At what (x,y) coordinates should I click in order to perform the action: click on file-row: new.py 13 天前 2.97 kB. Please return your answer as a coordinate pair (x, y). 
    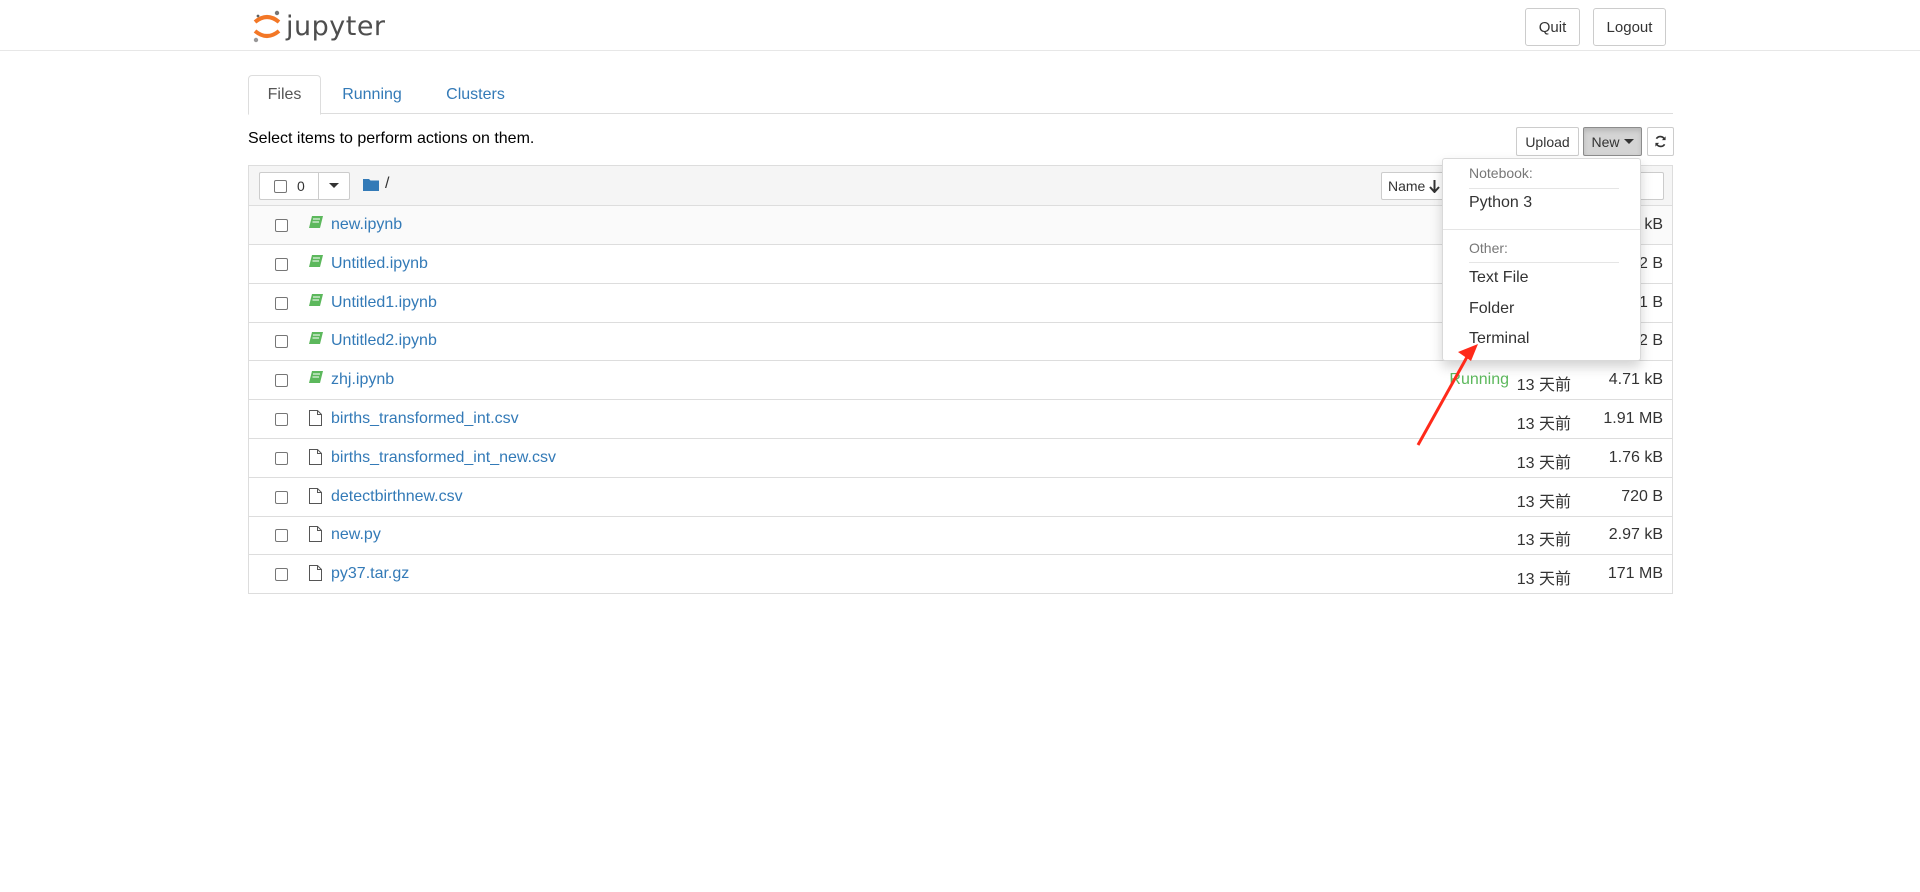
    Looking at the image, I should click on (960, 536).